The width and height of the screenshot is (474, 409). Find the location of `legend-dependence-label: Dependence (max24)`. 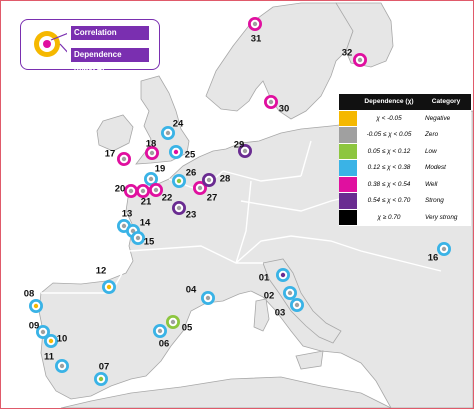

legend-dependence-label: Dependence (max24) is located at coordinates (110, 60).